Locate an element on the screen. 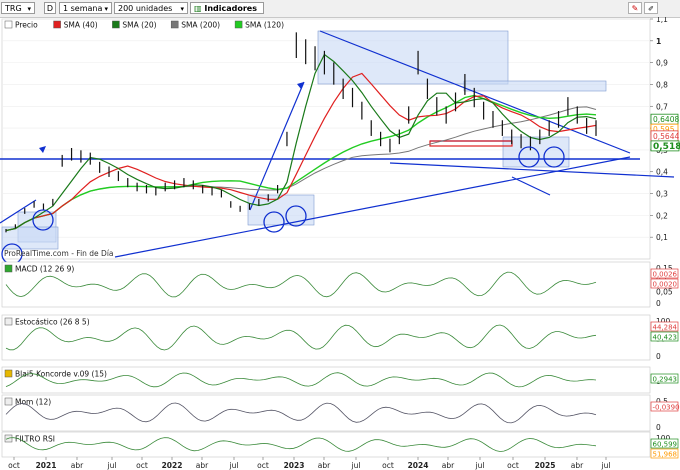  panel-tag-label-2-0: 0,2943 is located at coordinates (665, 380).